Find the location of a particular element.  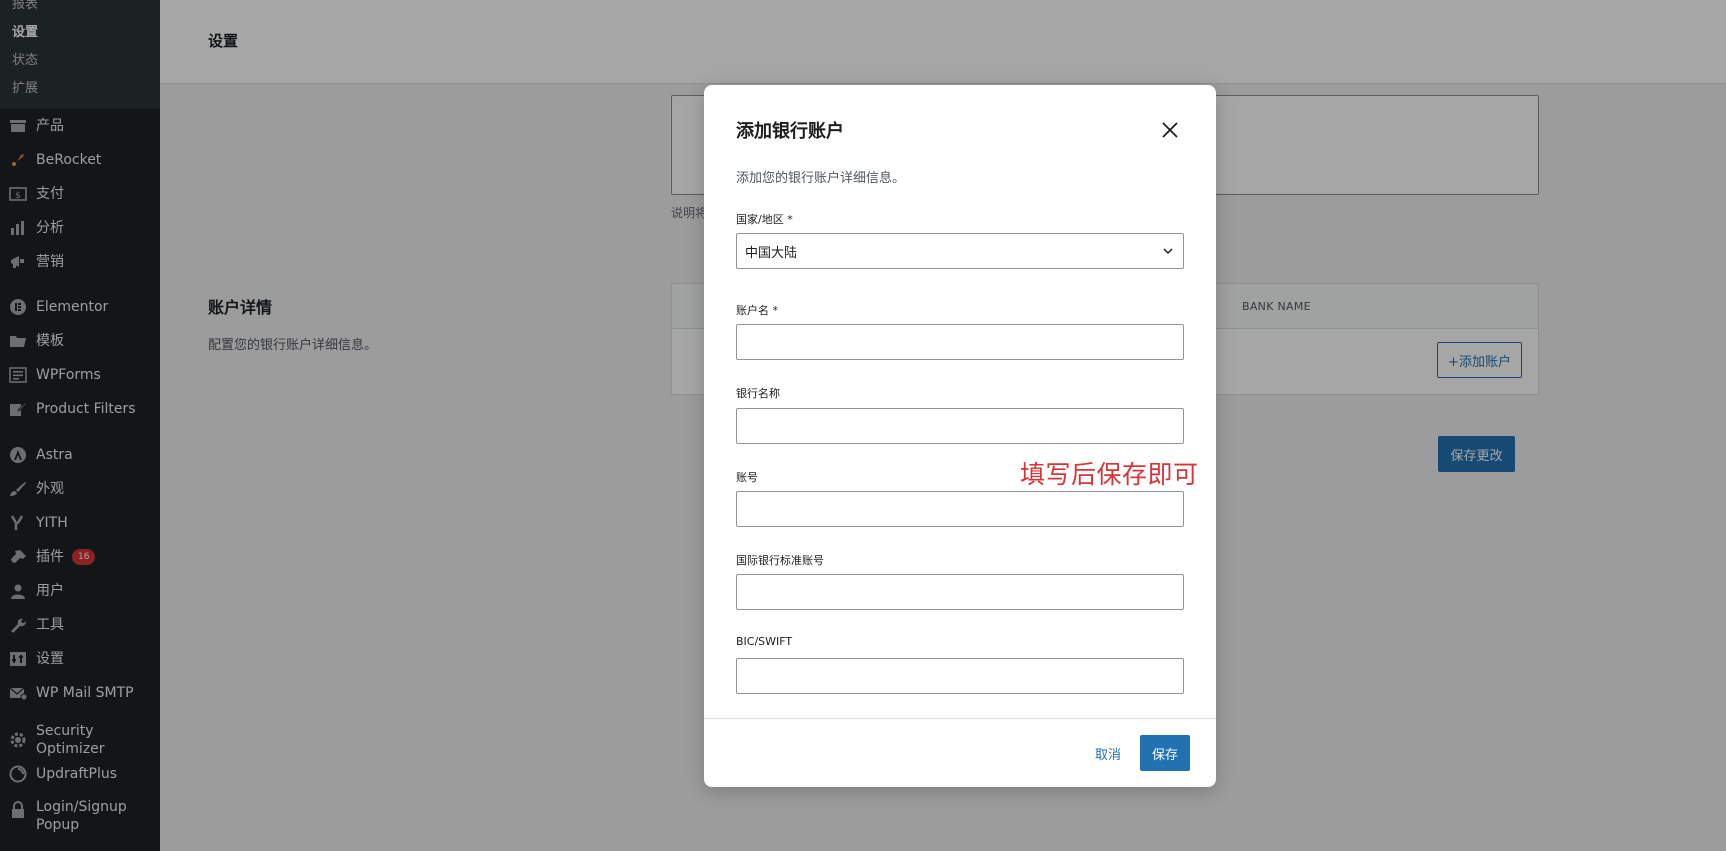

close-button is located at coordinates (1170, 130).